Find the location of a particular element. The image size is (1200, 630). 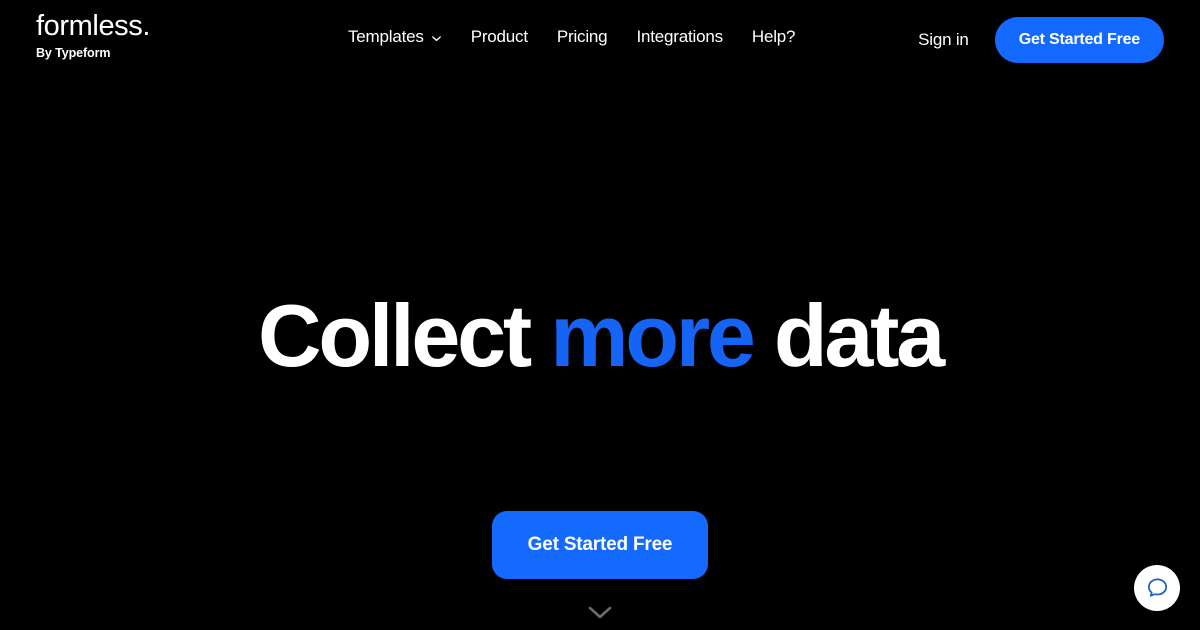

sign-in-link: Sign in is located at coordinates (943, 40).